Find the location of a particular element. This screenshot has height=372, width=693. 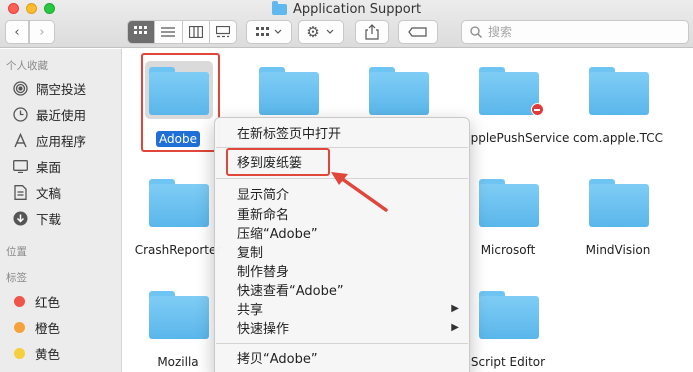

file-name: MindVision is located at coordinates (618, 250).